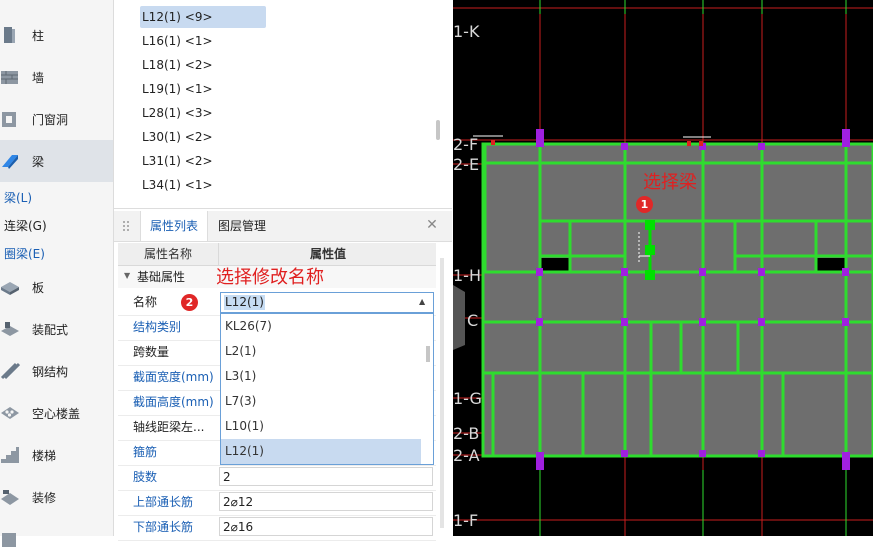  Describe the element at coordinates (10, 455) in the screenshot. I see `stair-icon` at that location.